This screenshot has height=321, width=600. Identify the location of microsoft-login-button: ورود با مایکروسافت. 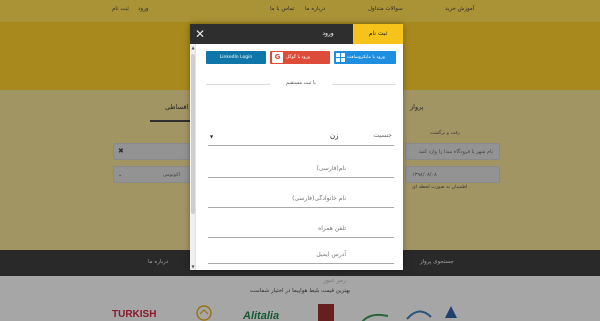
(365, 57).